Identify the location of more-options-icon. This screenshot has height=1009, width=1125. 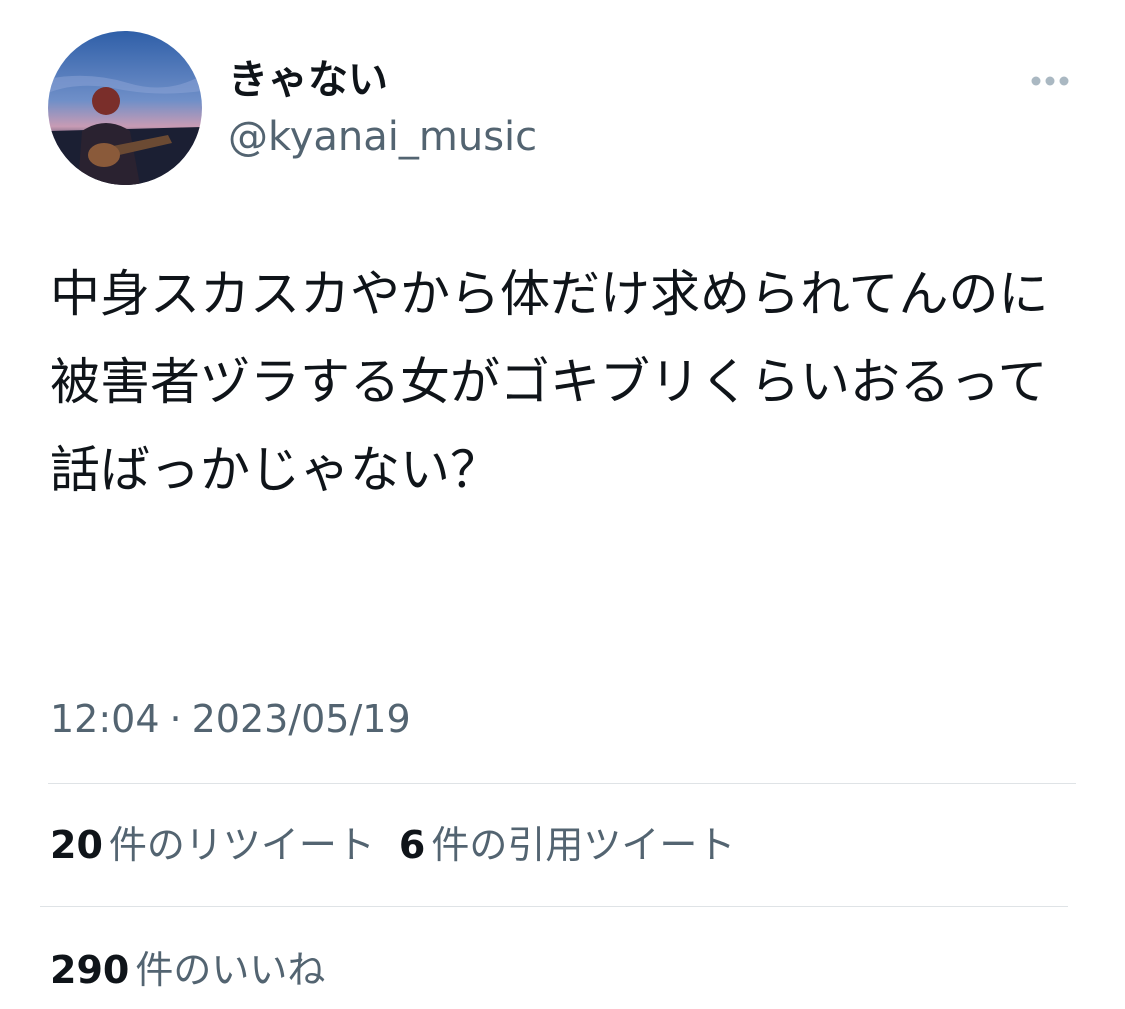
(1050, 81).